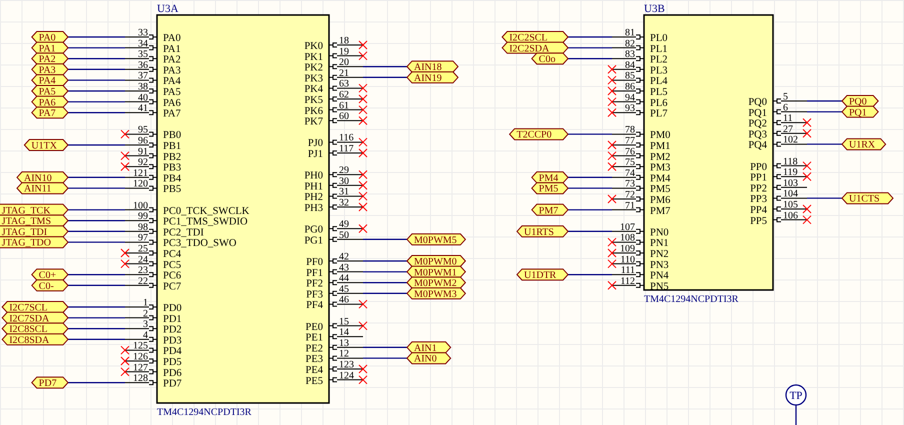 The width and height of the screenshot is (904, 425). What do you see at coordinates (867, 198) in the screenshot?
I see `net-label: U1CTS` at bounding box center [867, 198].